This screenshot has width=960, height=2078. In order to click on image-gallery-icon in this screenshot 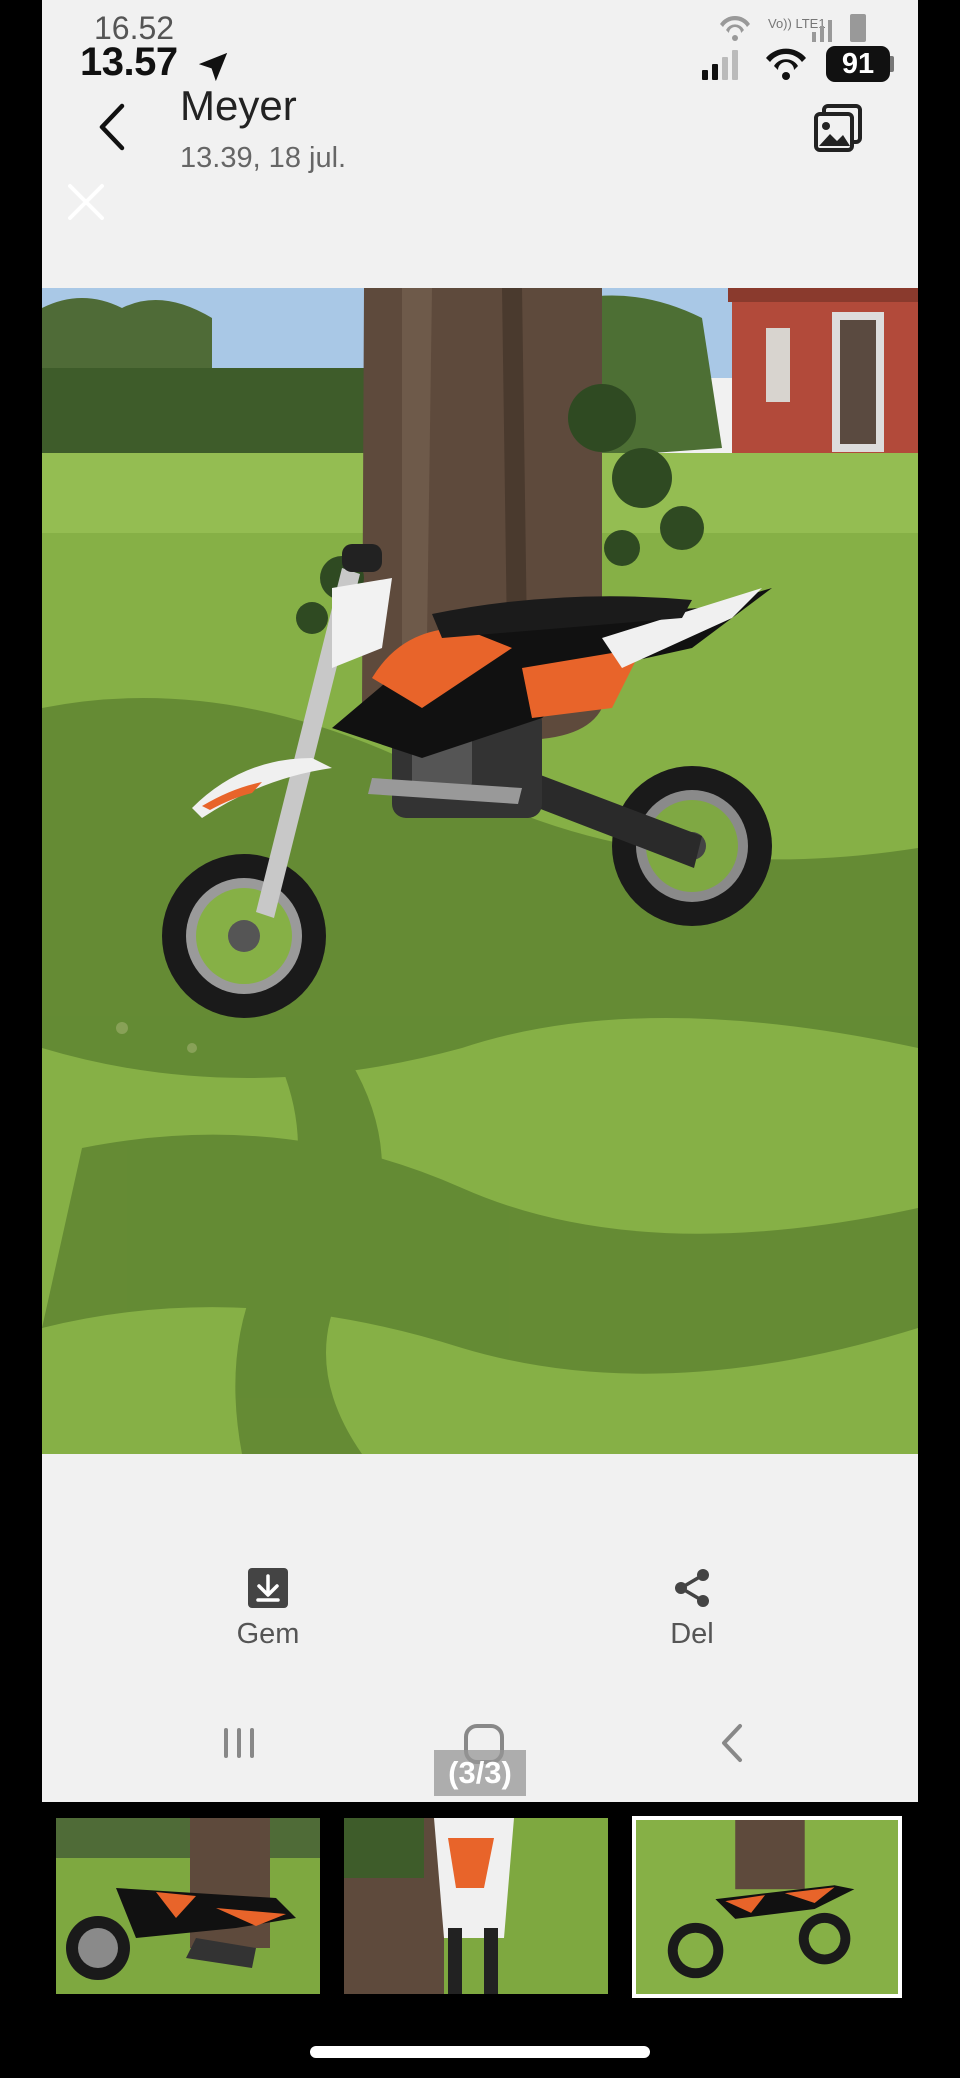, I will do `click(838, 128)`.